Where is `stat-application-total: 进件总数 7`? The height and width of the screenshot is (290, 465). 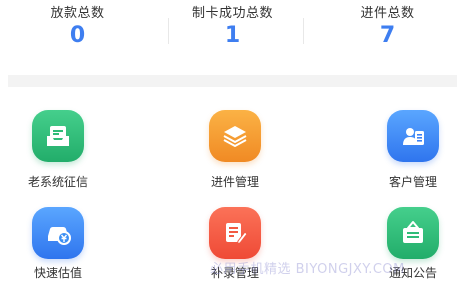
stat-application-total: 进件总数 7 is located at coordinates (387, 29).